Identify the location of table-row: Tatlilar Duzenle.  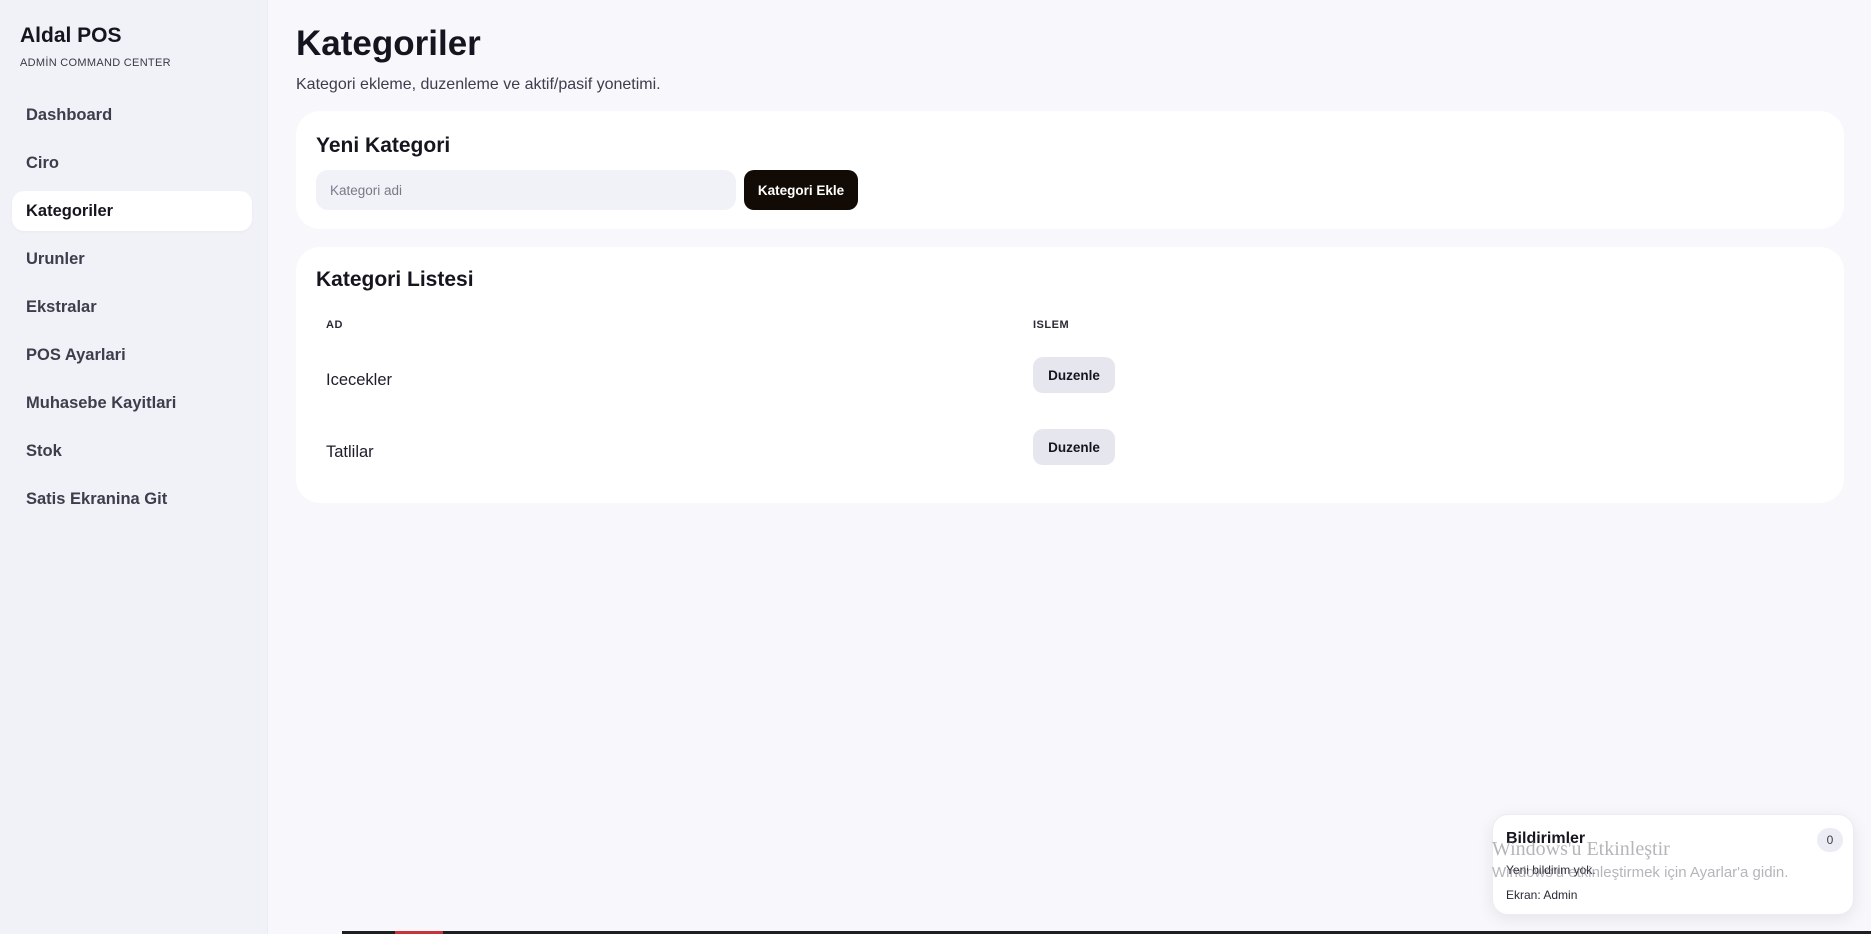
(1070, 453).